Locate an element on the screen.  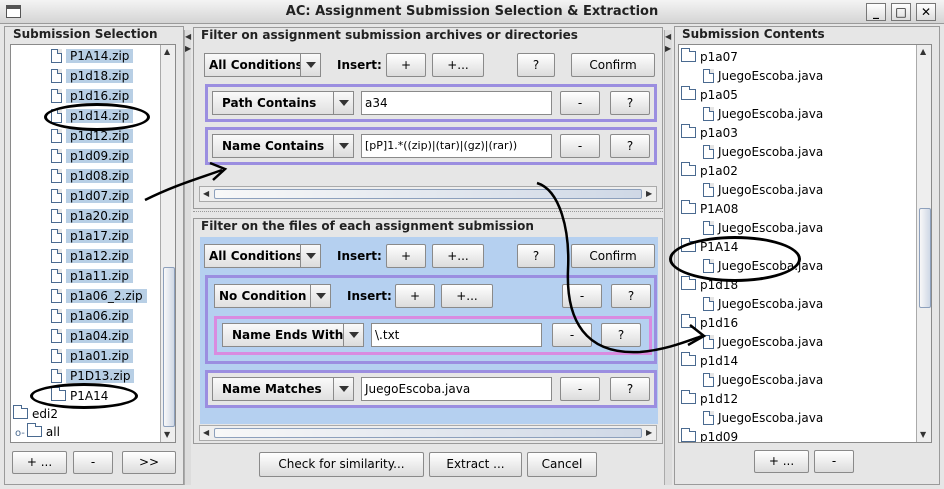
arrow-to-contents is located at coordinates (619, 267).